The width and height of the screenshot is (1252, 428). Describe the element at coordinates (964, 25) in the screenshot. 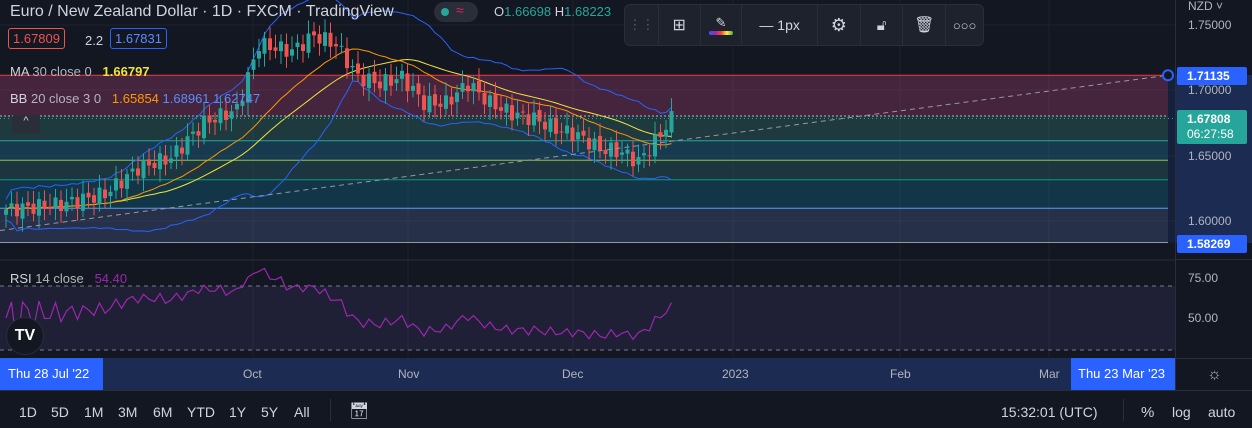

I see `more-icon: ○○○` at that location.